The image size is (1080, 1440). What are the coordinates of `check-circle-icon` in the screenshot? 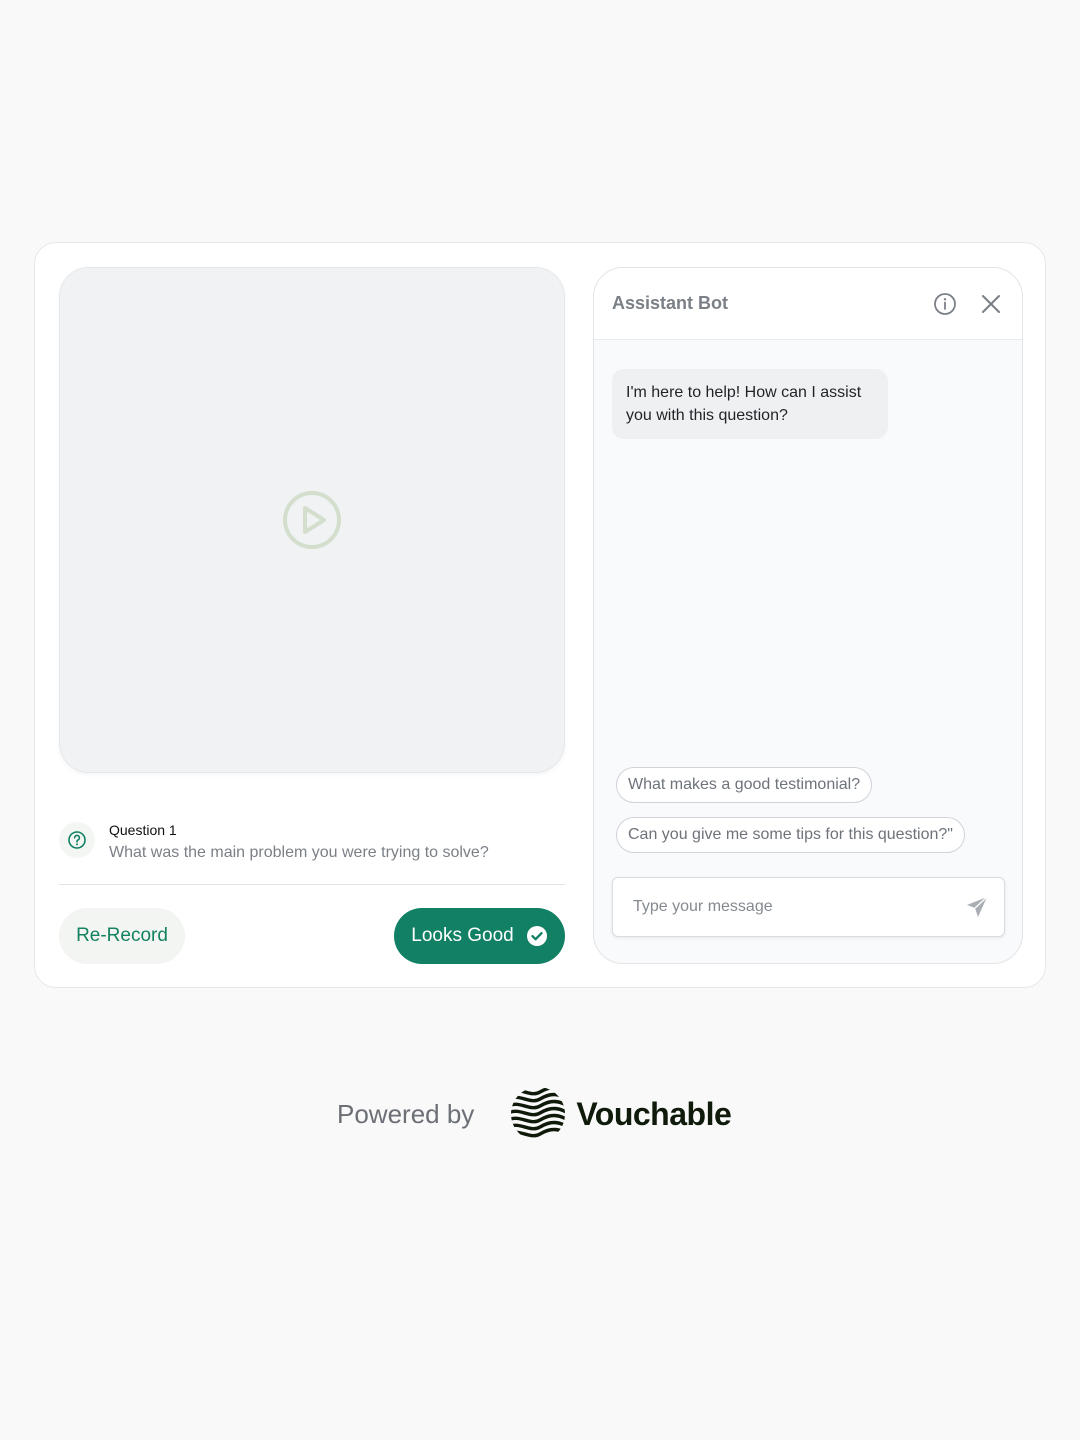 It's located at (536, 936).